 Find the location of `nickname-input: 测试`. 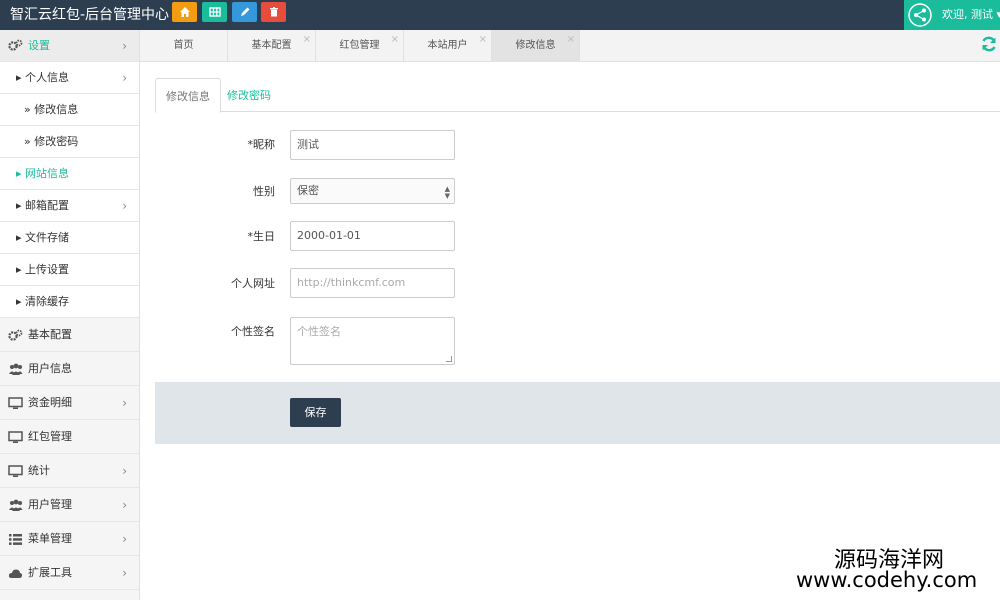

nickname-input: 测试 is located at coordinates (372, 145).